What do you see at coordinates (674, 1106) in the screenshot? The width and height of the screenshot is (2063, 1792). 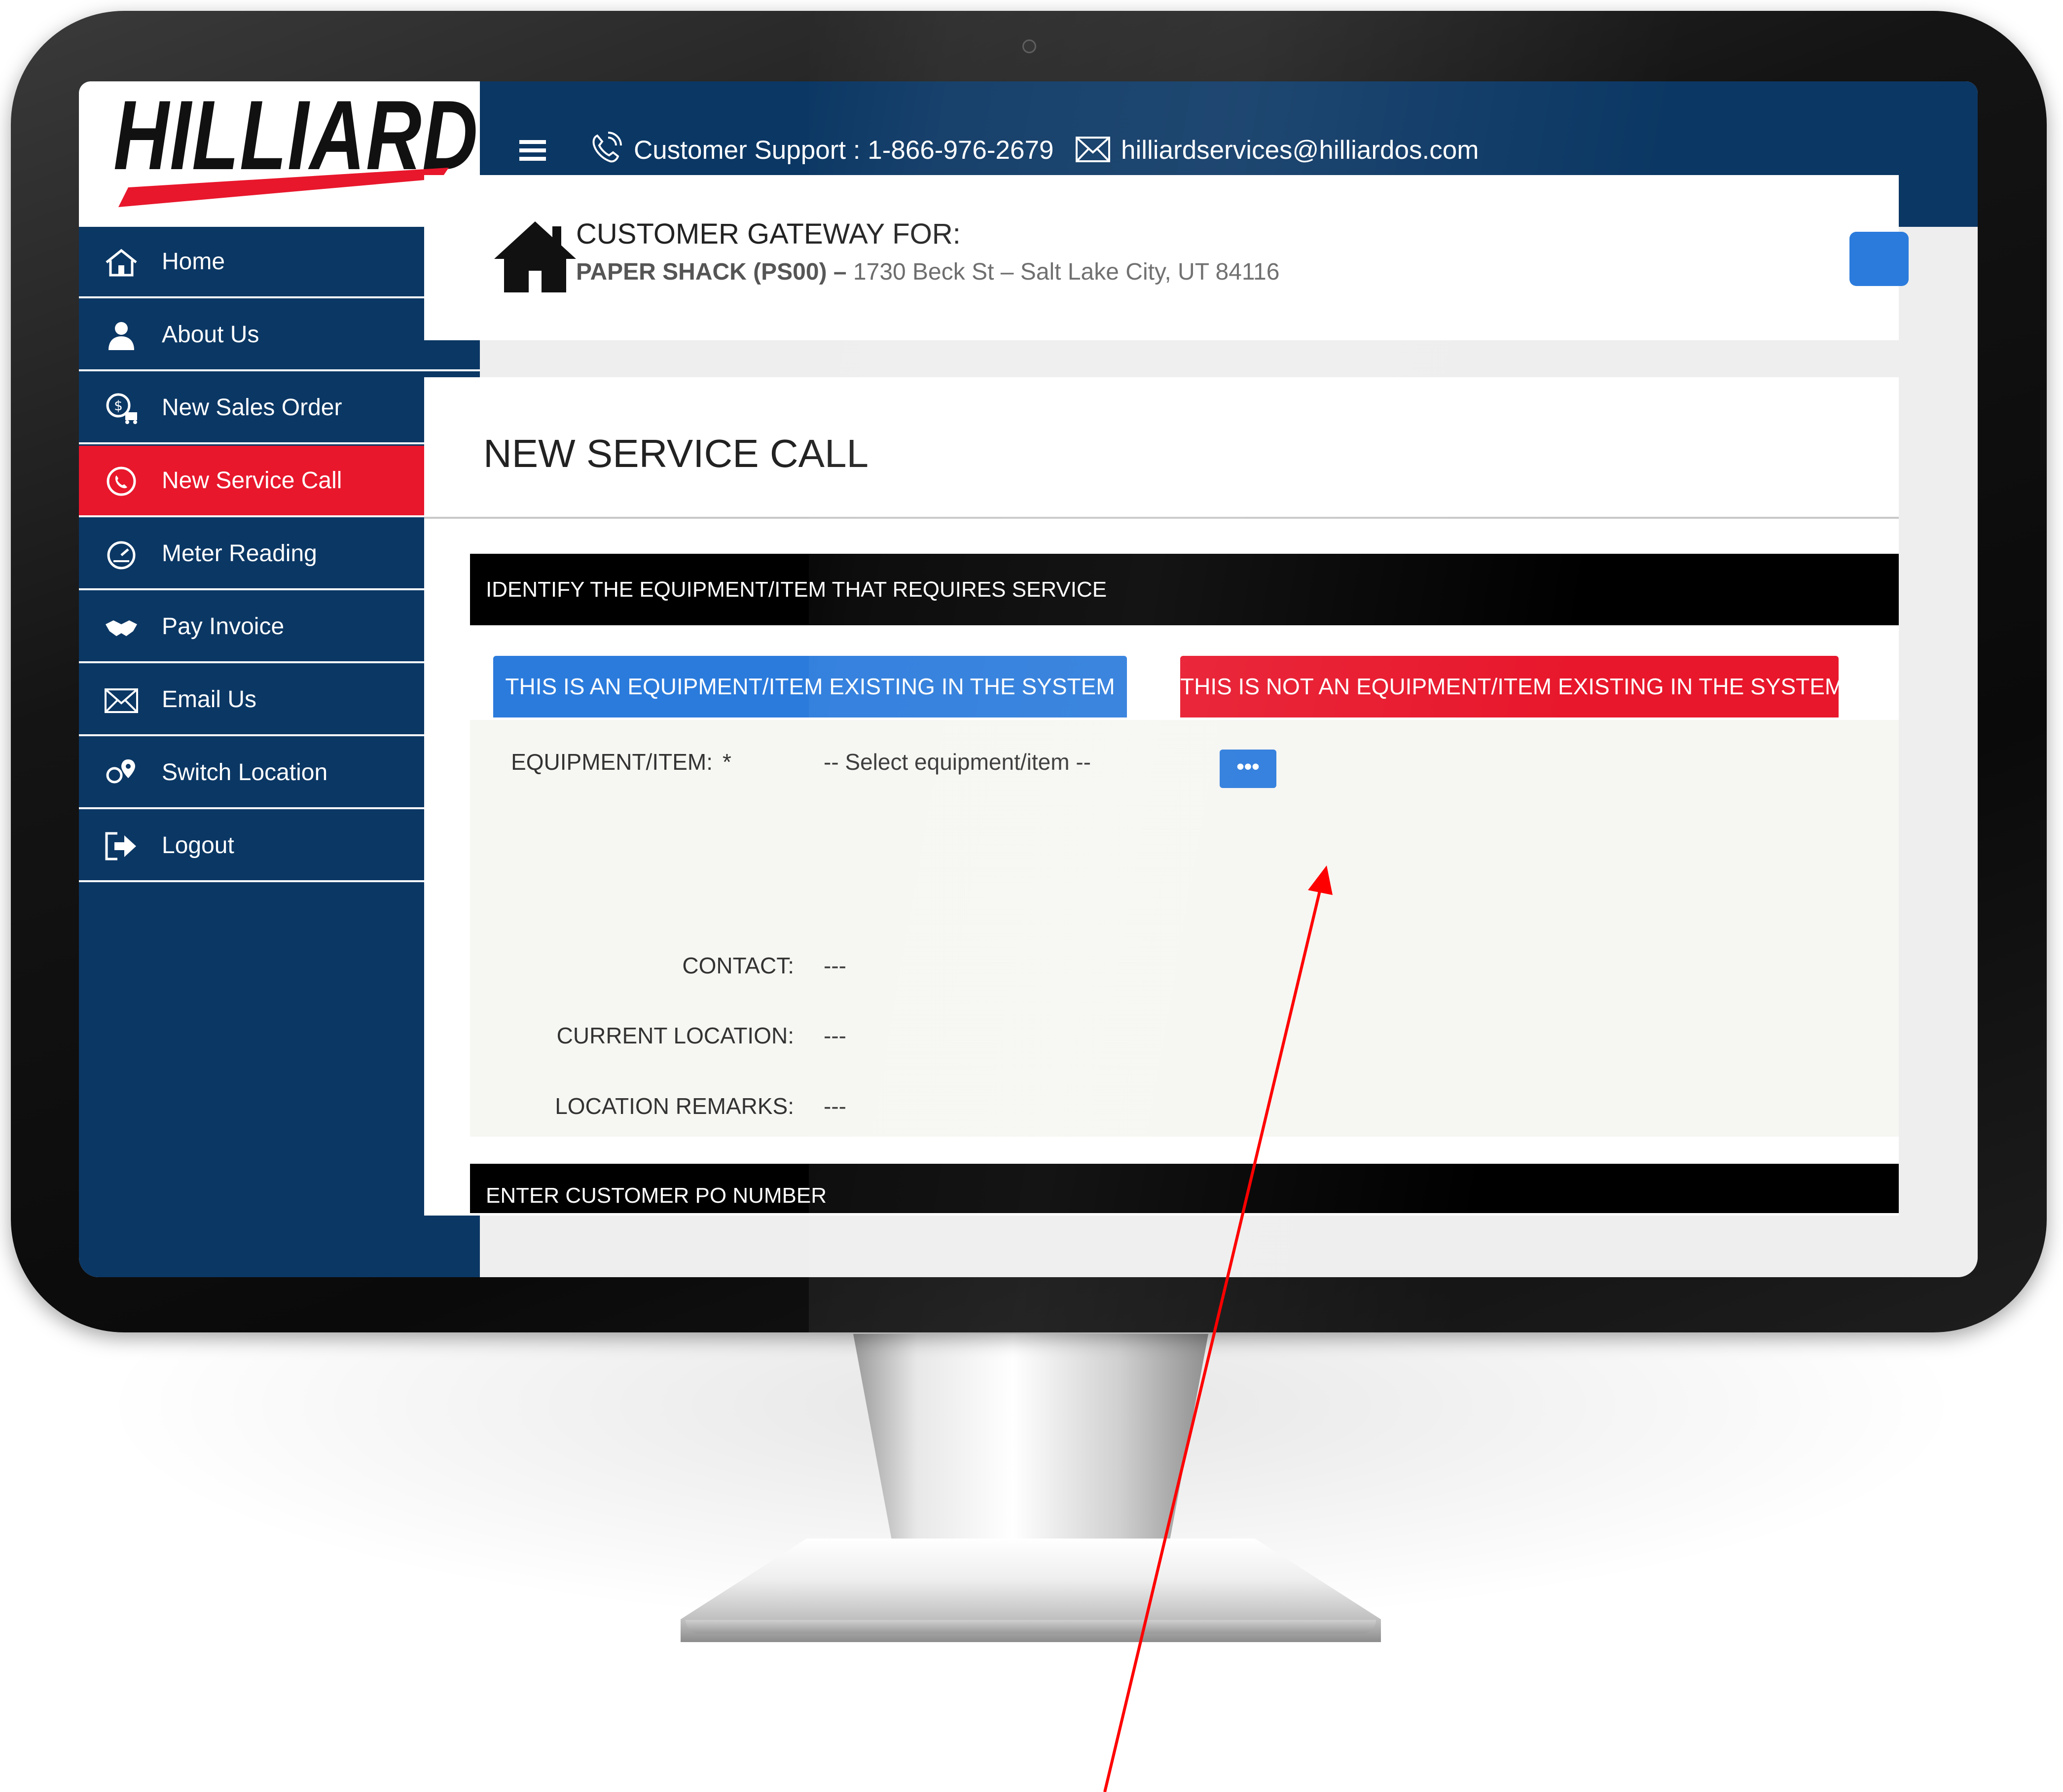 I see `location-remarks-label: LOCATION REMARKS:` at bounding box center [674, 1106].